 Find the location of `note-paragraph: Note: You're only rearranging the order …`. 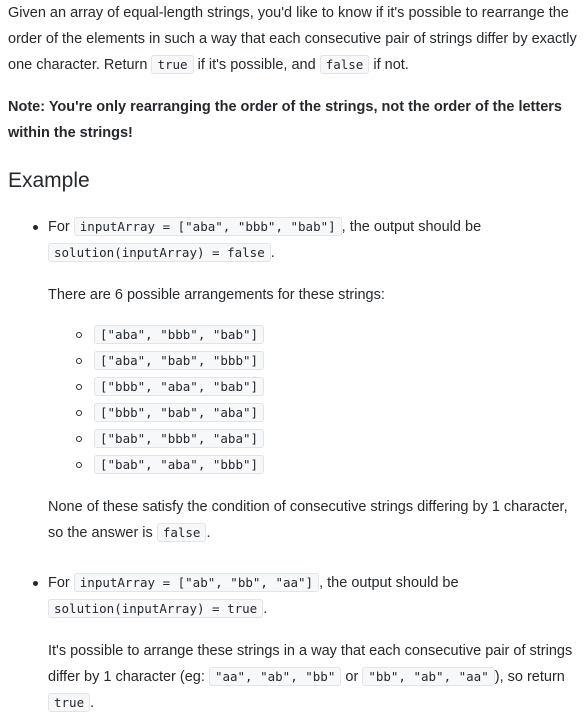

note-paragraph: Note: You're only rearranging the order … is located at coordinates (285, 120).